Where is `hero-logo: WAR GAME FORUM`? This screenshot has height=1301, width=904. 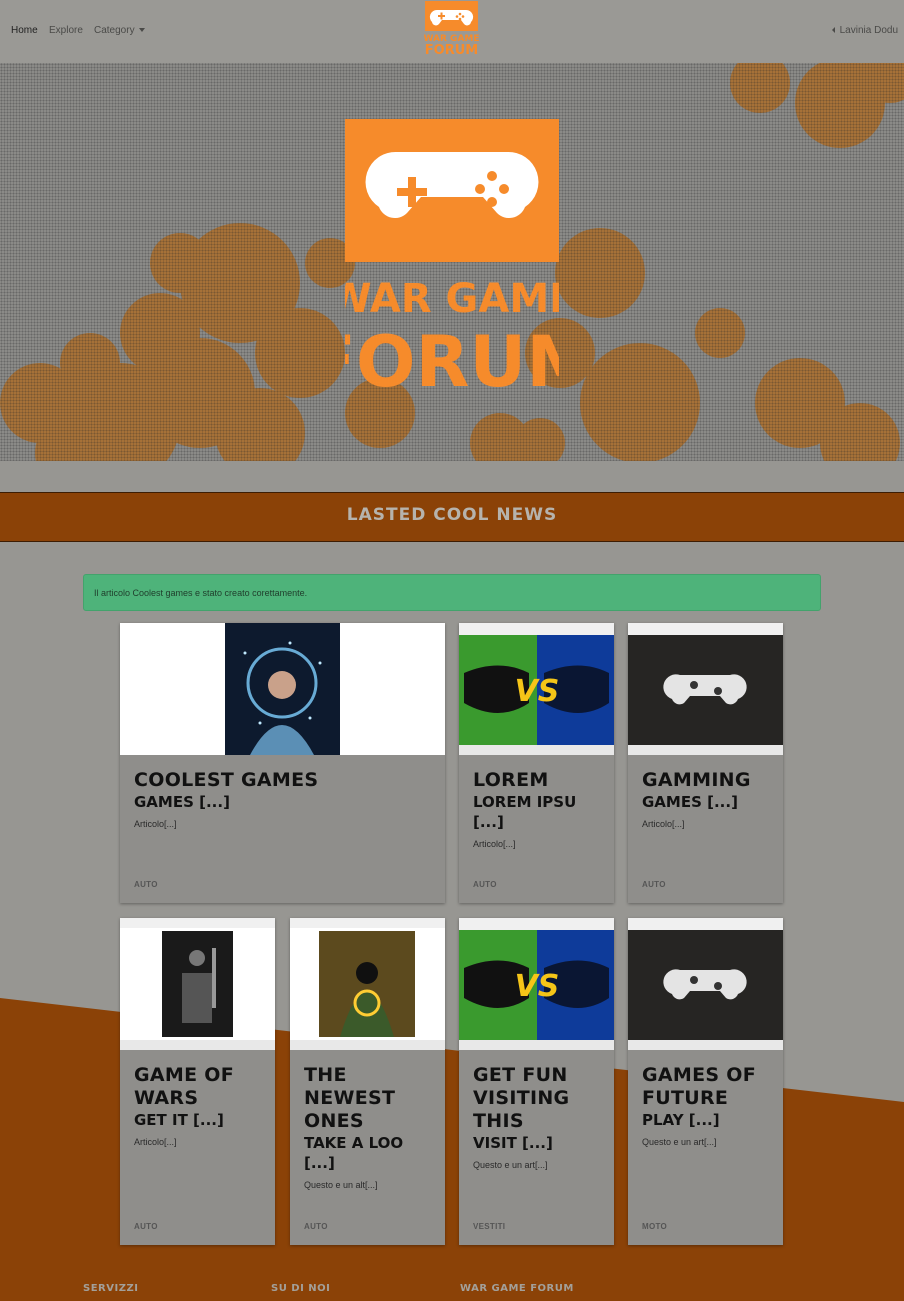 hero-logo: WAR GAME FORUM is located at coordinates (452, 255).